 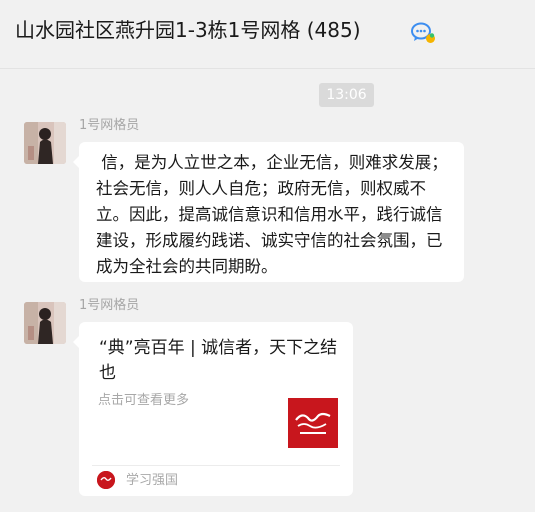 What do you see at coordinates (423, 32) in the screenshot?
I see `multi-chat-icon` at bounding box center [423, 32].